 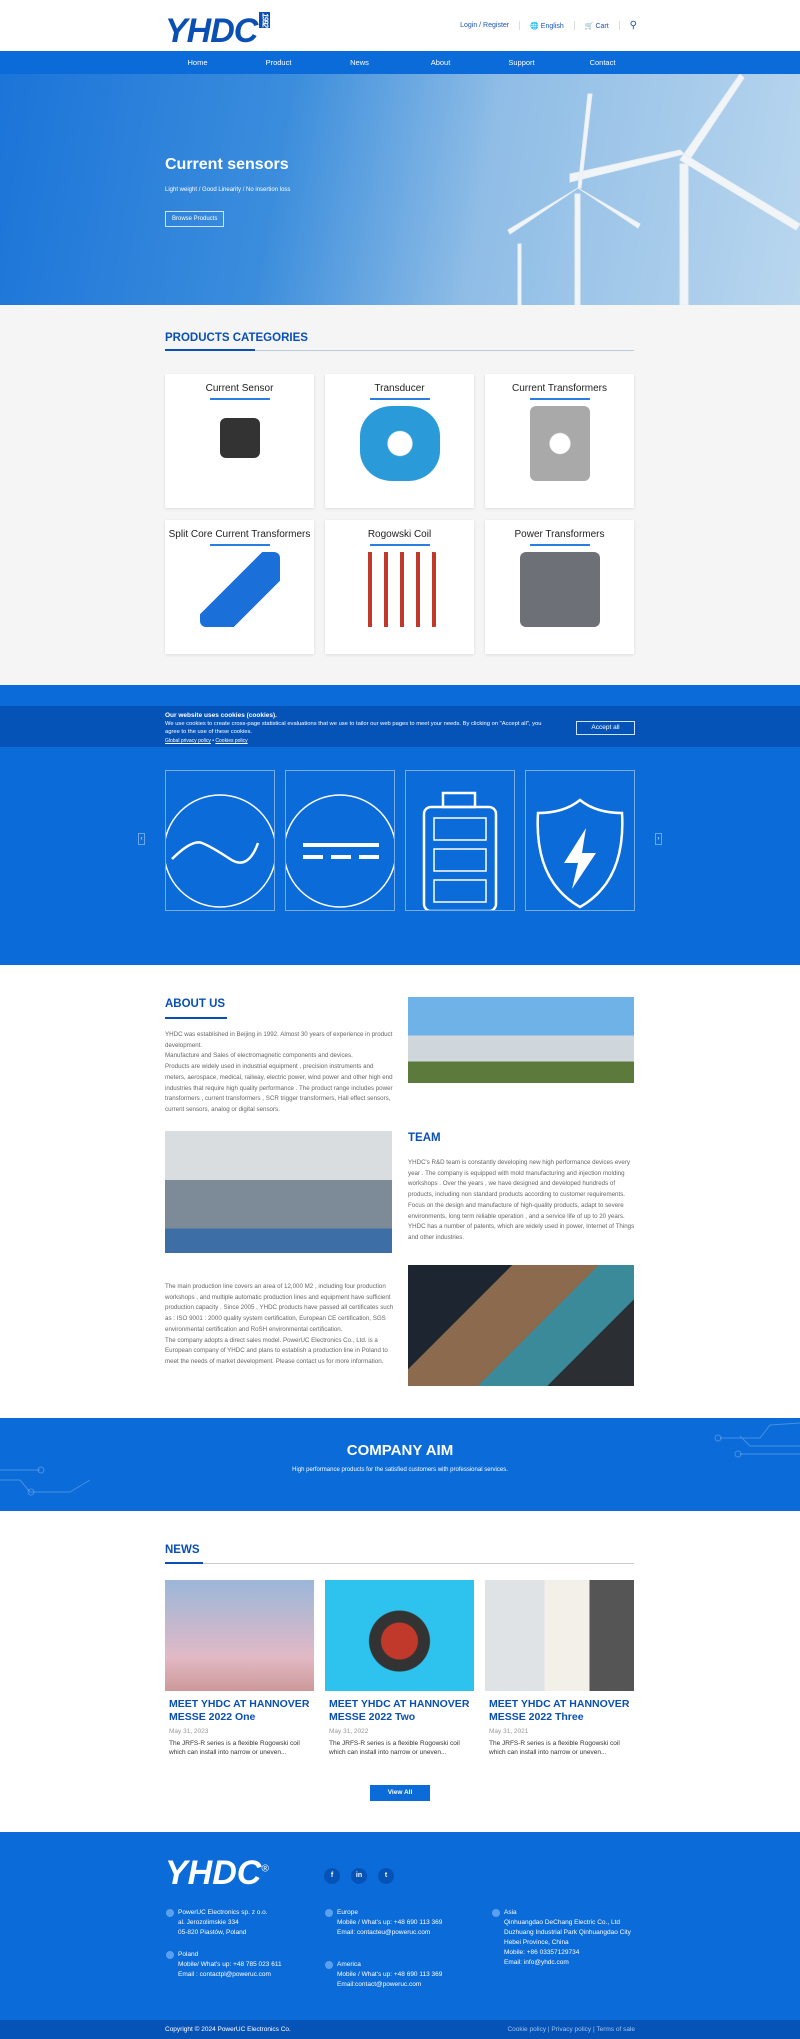 I want to click on privacy-policy-link: Global privacy policy, so click(x=188, y=741).